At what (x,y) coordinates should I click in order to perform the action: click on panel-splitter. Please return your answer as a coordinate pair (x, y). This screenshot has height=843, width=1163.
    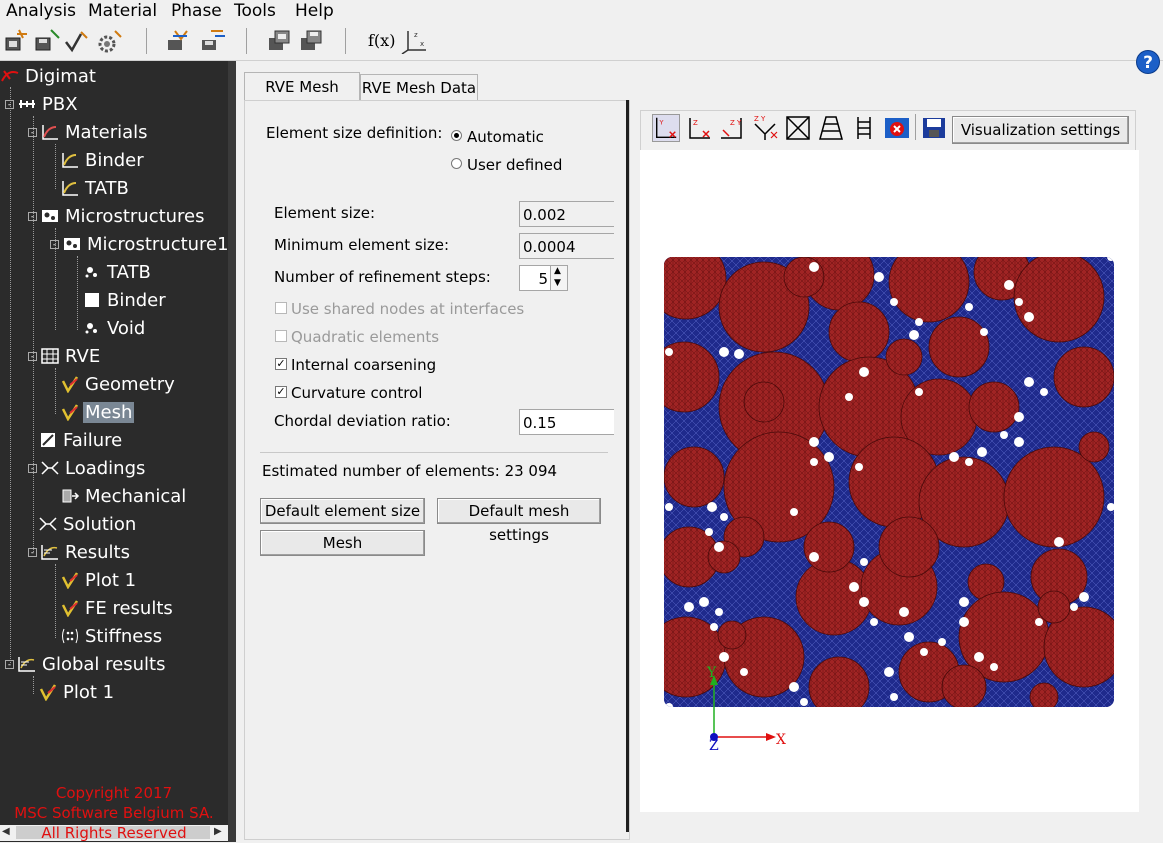
    Looking at the image, I should click on (627, 466).